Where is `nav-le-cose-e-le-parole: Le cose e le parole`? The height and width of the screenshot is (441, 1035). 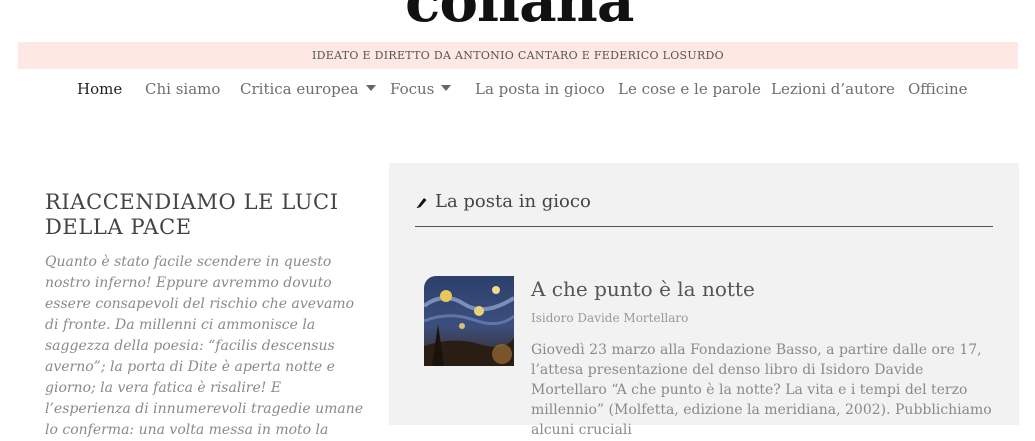
nav-le-cose-e-le-parole: Le cose e le parole is located at coordinates (689, 89).